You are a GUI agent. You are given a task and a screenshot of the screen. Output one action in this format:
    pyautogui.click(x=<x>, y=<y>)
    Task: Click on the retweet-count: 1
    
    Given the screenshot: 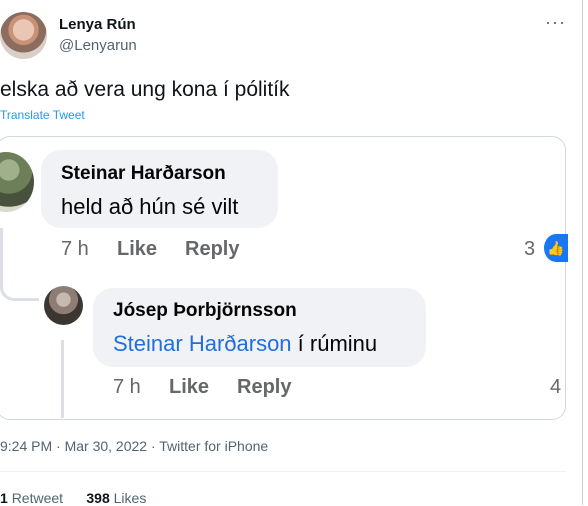 What is the action you would take?
    pyautogui.click(x=4, y=498)
    